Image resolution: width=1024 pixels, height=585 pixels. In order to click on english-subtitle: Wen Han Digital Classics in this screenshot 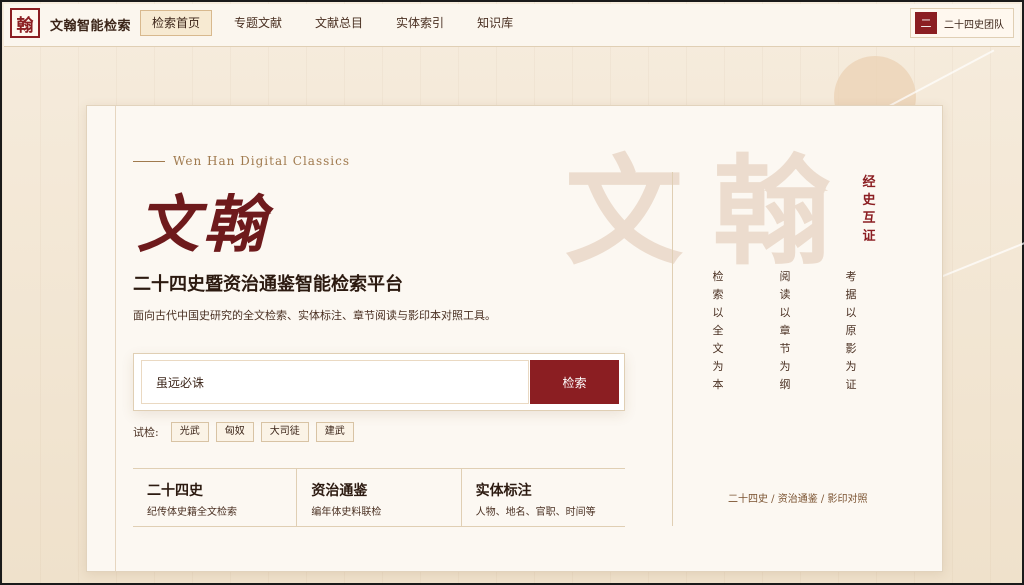, I will do `click(241, 161)`.